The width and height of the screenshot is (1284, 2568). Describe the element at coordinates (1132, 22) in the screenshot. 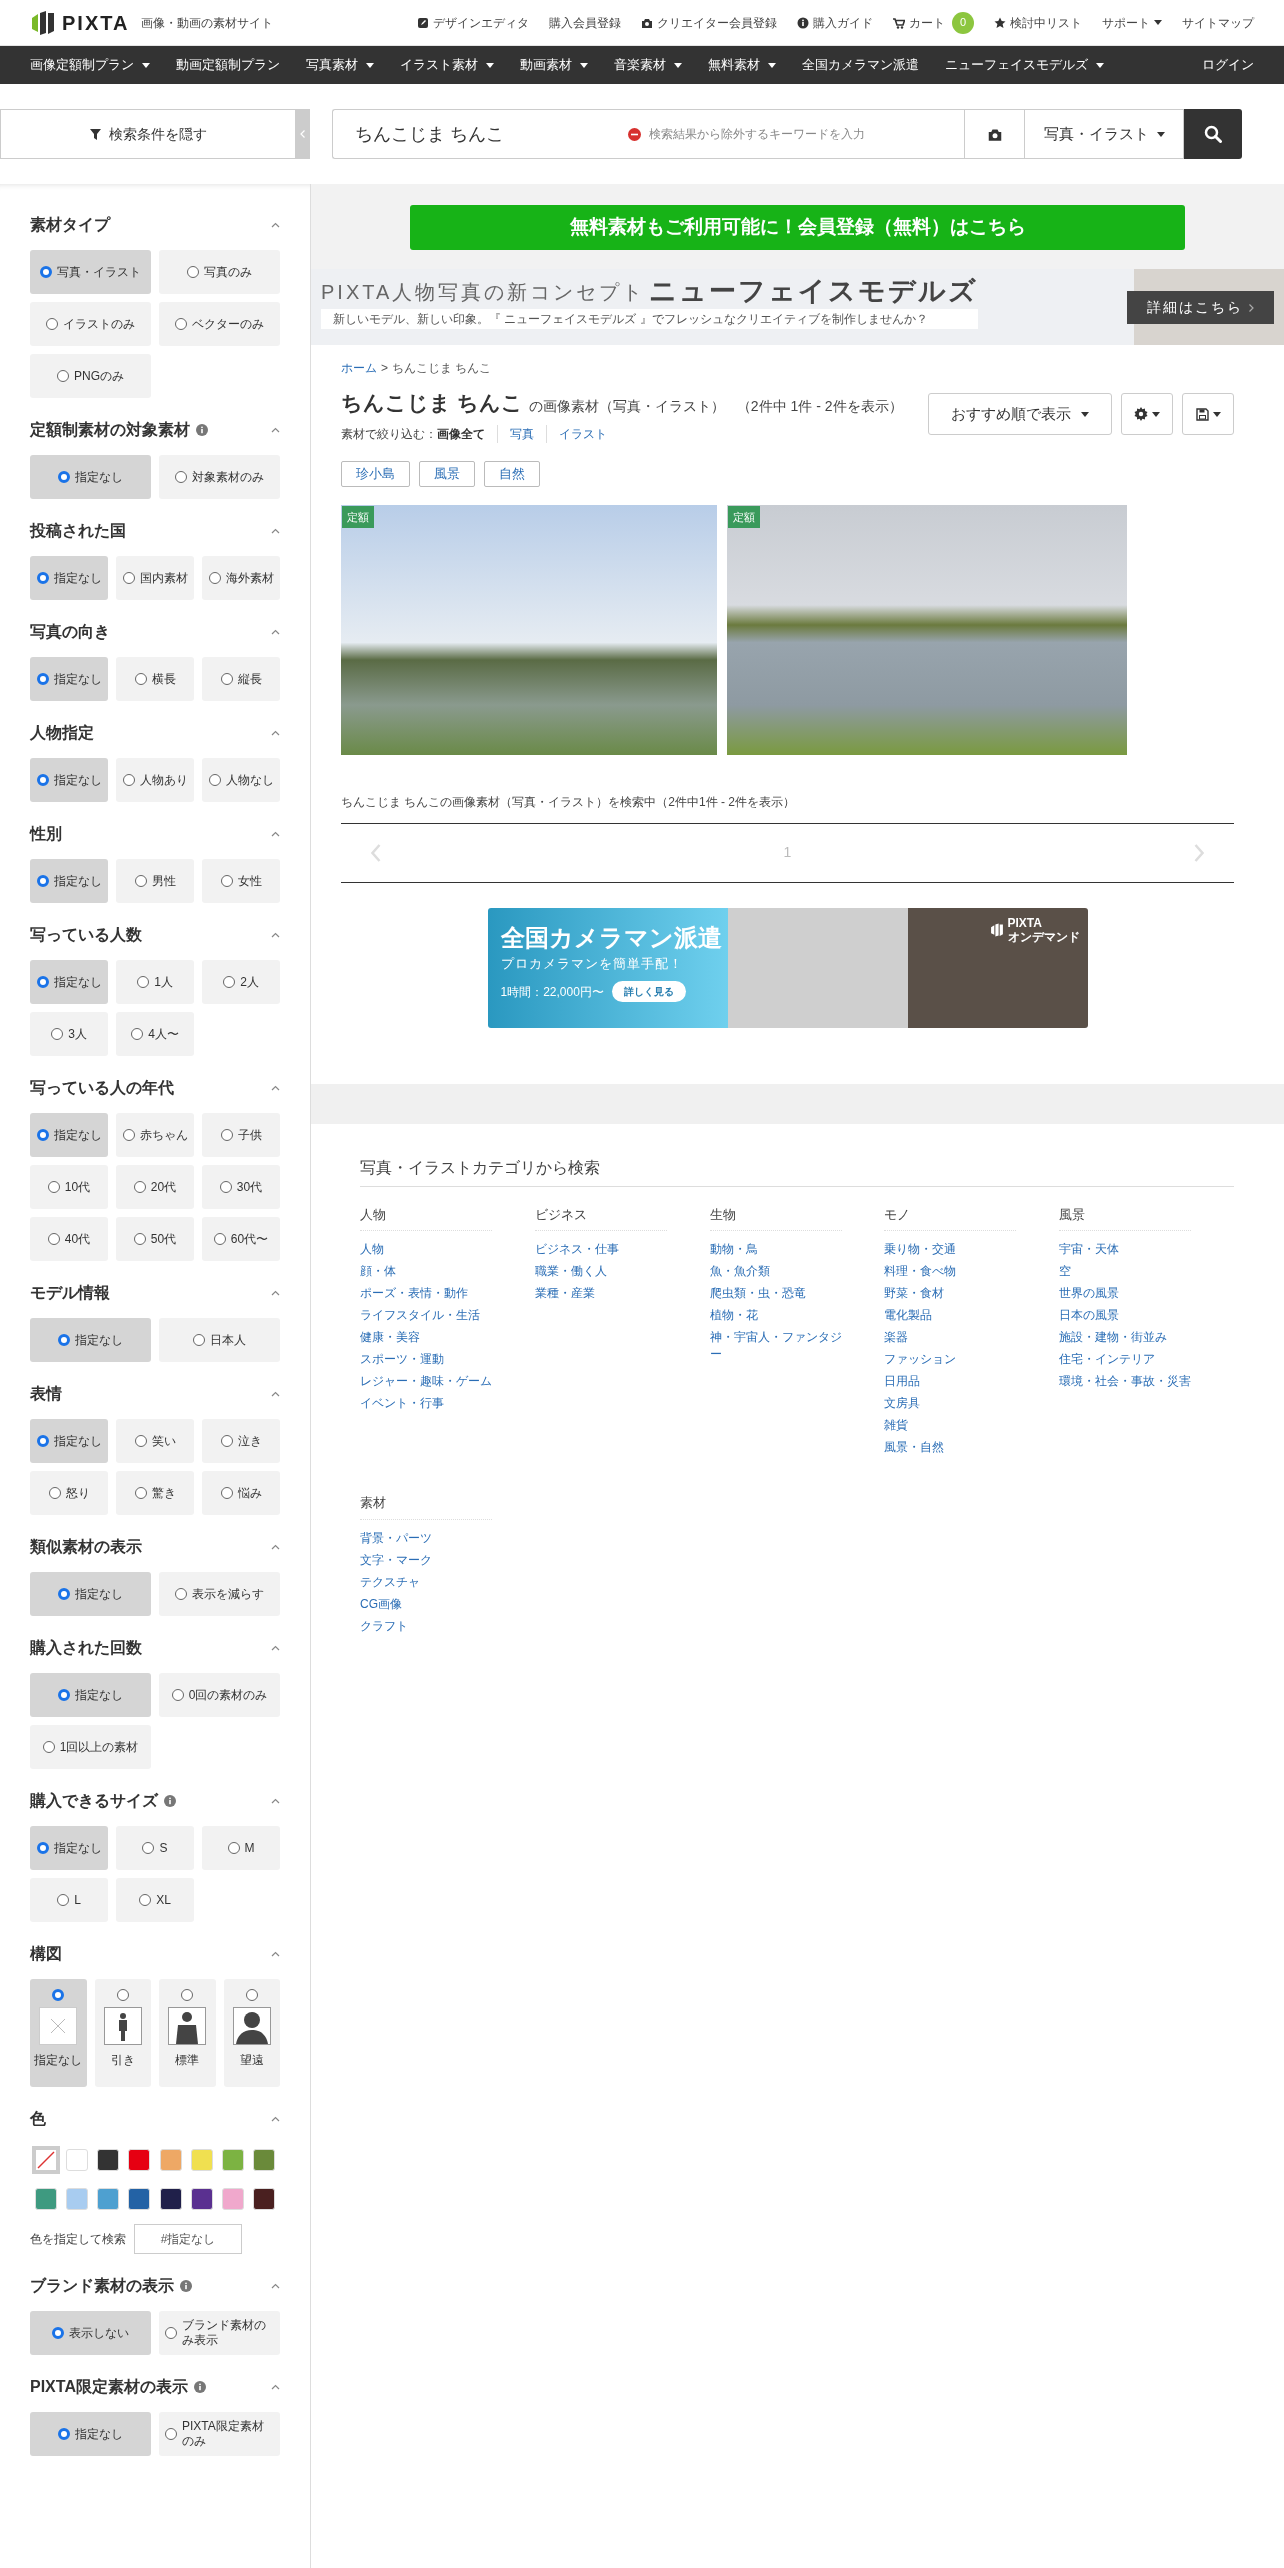

I see `header-link: サポート` at that location.